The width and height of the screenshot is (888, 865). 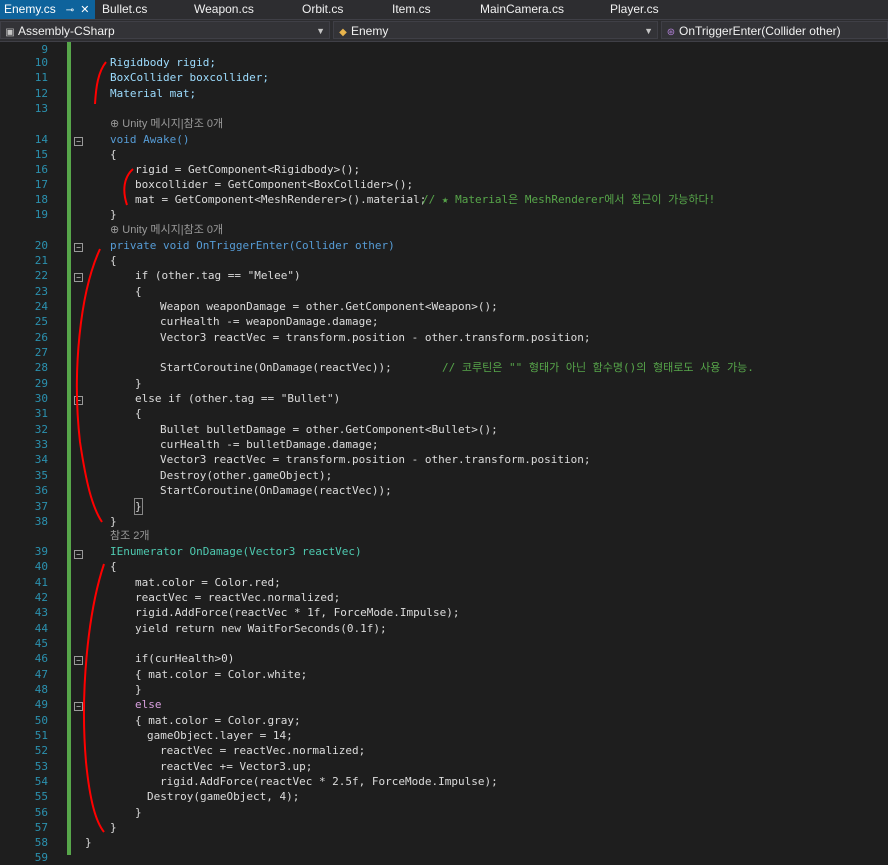 What do you see at coordinates (41, 674) in the screenshot?
I see `line-number: 47` at bounding box center [41, 674].